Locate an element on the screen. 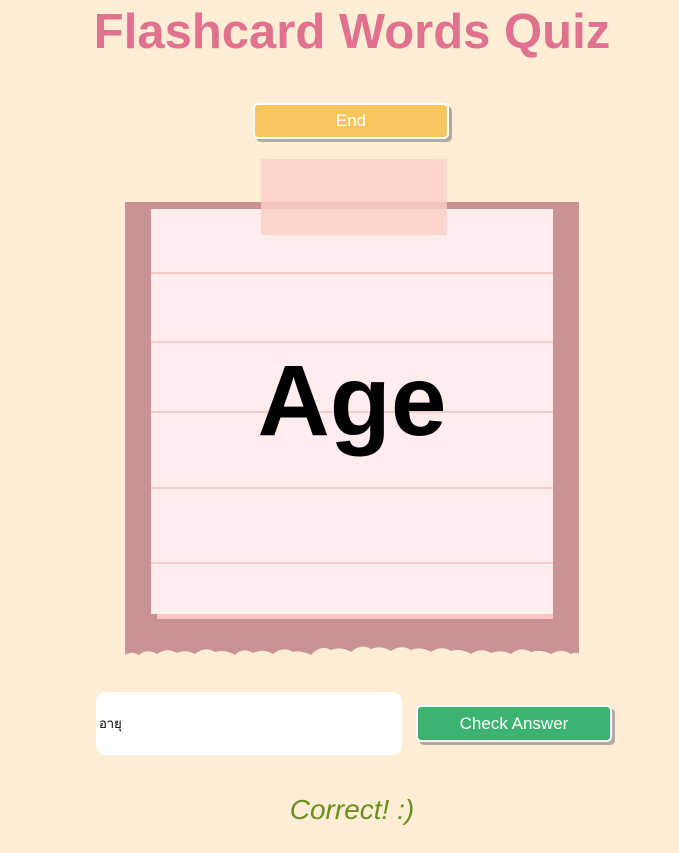 Image resolution: width=679 pixels, height=853 pixels. check-answer-button: Check Answer is located at coordinates (514, 723).